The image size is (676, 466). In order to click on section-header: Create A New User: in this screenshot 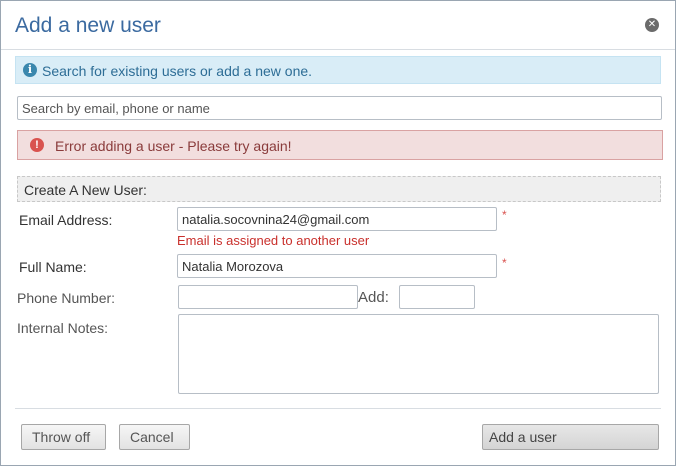, I will do `click(339, 189)`.